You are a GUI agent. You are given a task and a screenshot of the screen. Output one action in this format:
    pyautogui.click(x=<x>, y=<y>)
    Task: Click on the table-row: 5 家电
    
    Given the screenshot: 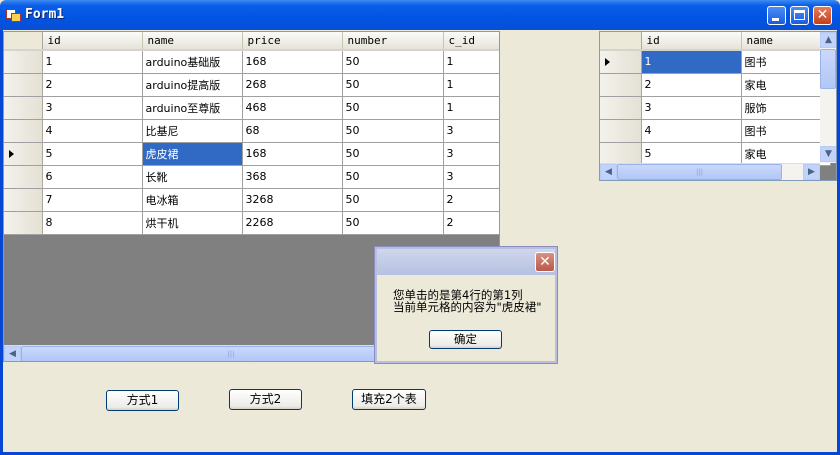 What is the action you would take?
    pyautogui.click(x=715, y=154)
    